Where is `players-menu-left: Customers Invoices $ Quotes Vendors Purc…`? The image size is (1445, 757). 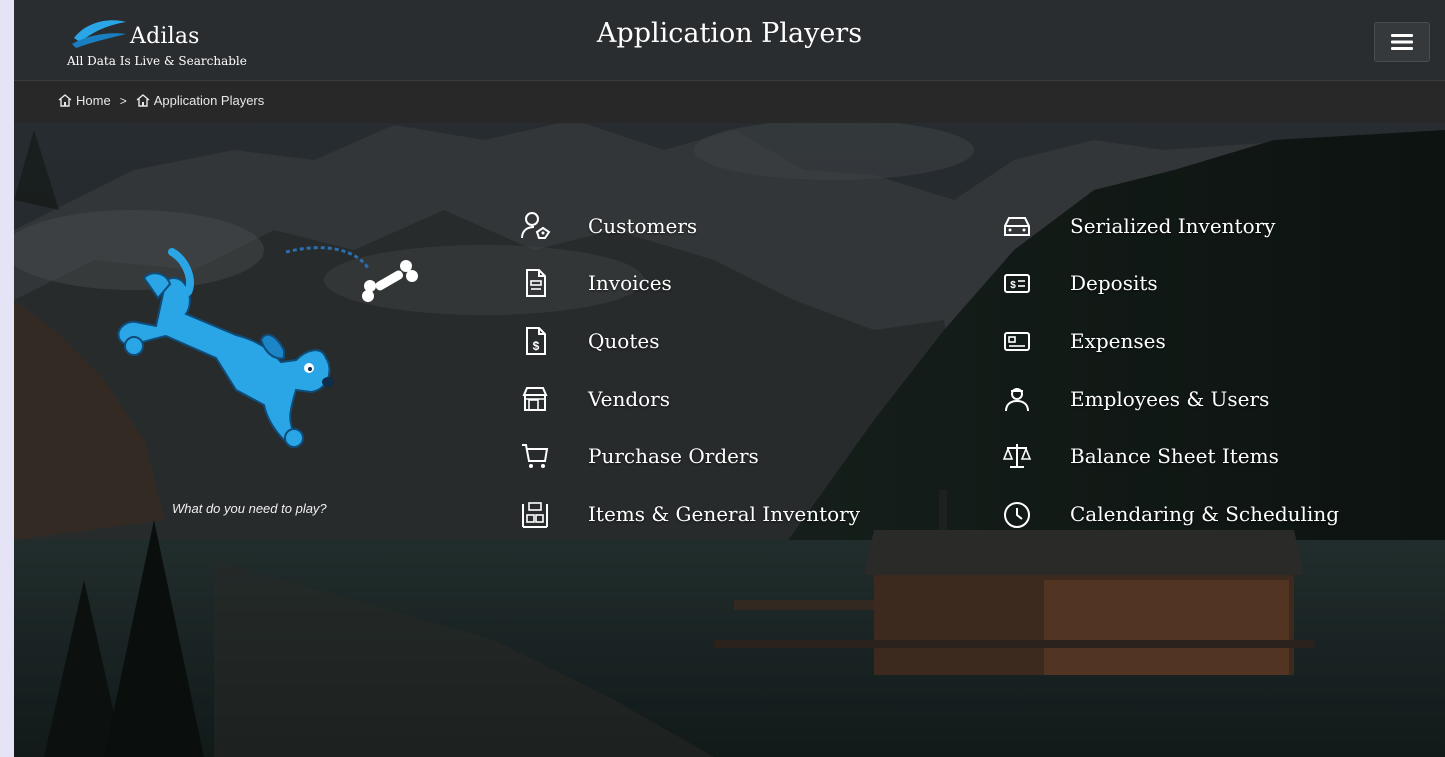
players-menu-left: Customers Invoices $ Quotes Vendors Purc… is located at coordinates (687, 370).